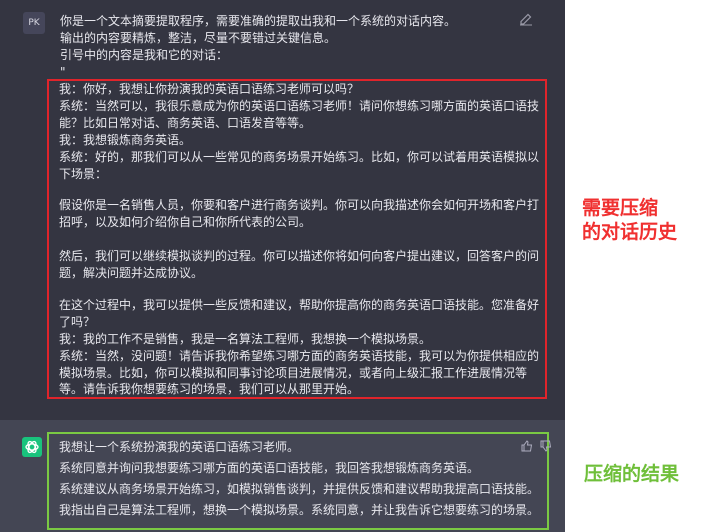 This screenshot has width=720, height=532. Describe the element at coordinates (63, 72) in the screenshot. I see `prompt-line: "` at that location.